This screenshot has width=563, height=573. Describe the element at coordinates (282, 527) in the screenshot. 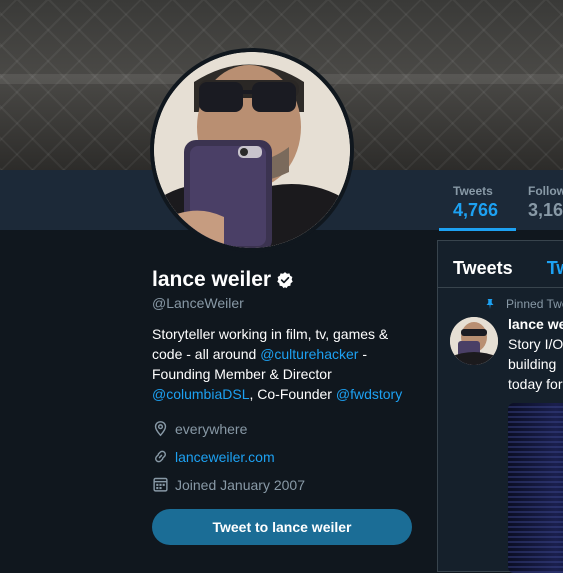

I see `tweet-to-button: Tweet to lance weiler` at that location.